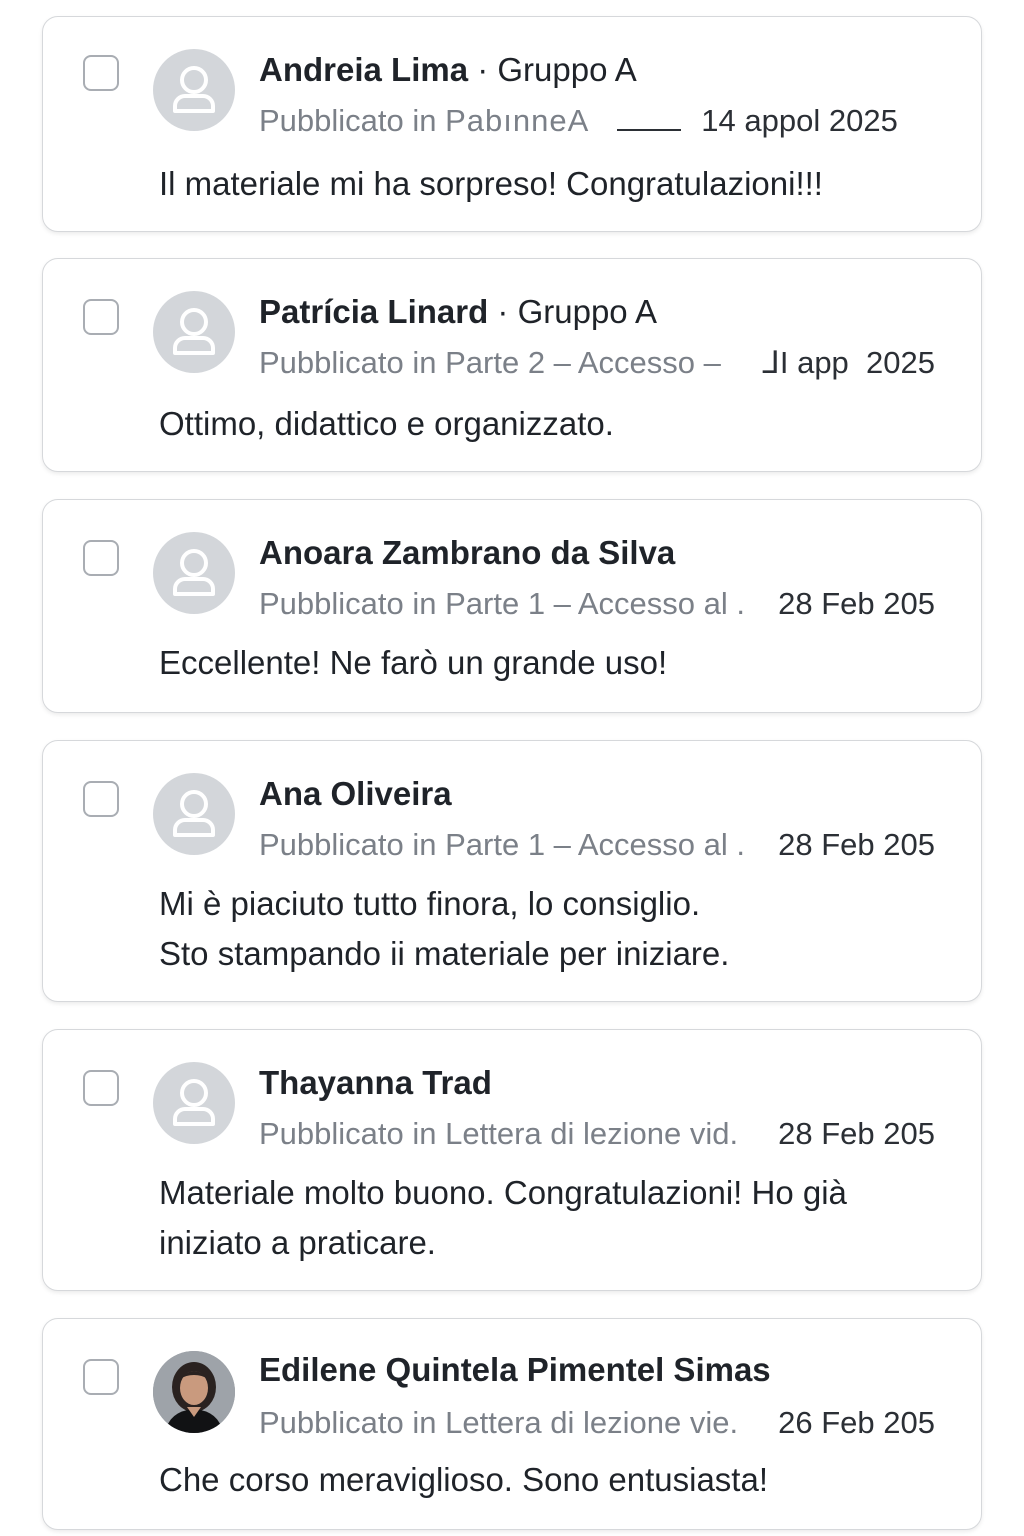 The width and height of the screenshot is (1024, 1536). I want to click on comment-line: Sto stampando ii materiale per iniziare., so click(444, 953).